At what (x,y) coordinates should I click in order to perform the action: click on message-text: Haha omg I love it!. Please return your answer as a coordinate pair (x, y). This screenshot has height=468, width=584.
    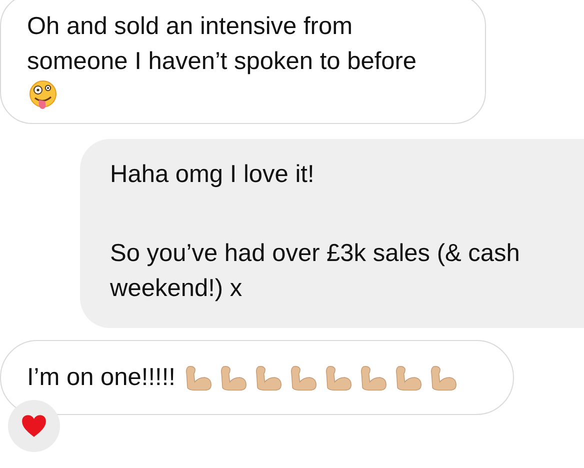
    Looking at the image, I should click on (213, 175).